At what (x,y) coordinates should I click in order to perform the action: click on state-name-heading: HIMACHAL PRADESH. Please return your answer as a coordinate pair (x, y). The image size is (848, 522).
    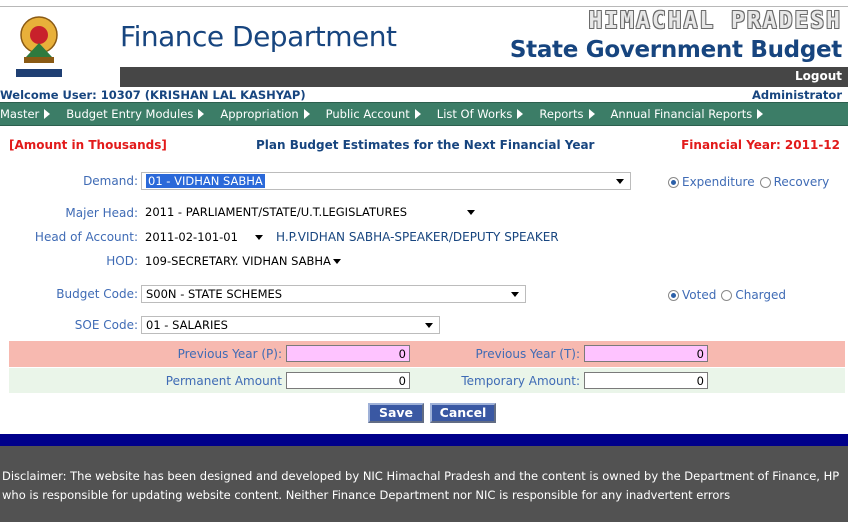
    Looking at the image, I should click on (715, 21).